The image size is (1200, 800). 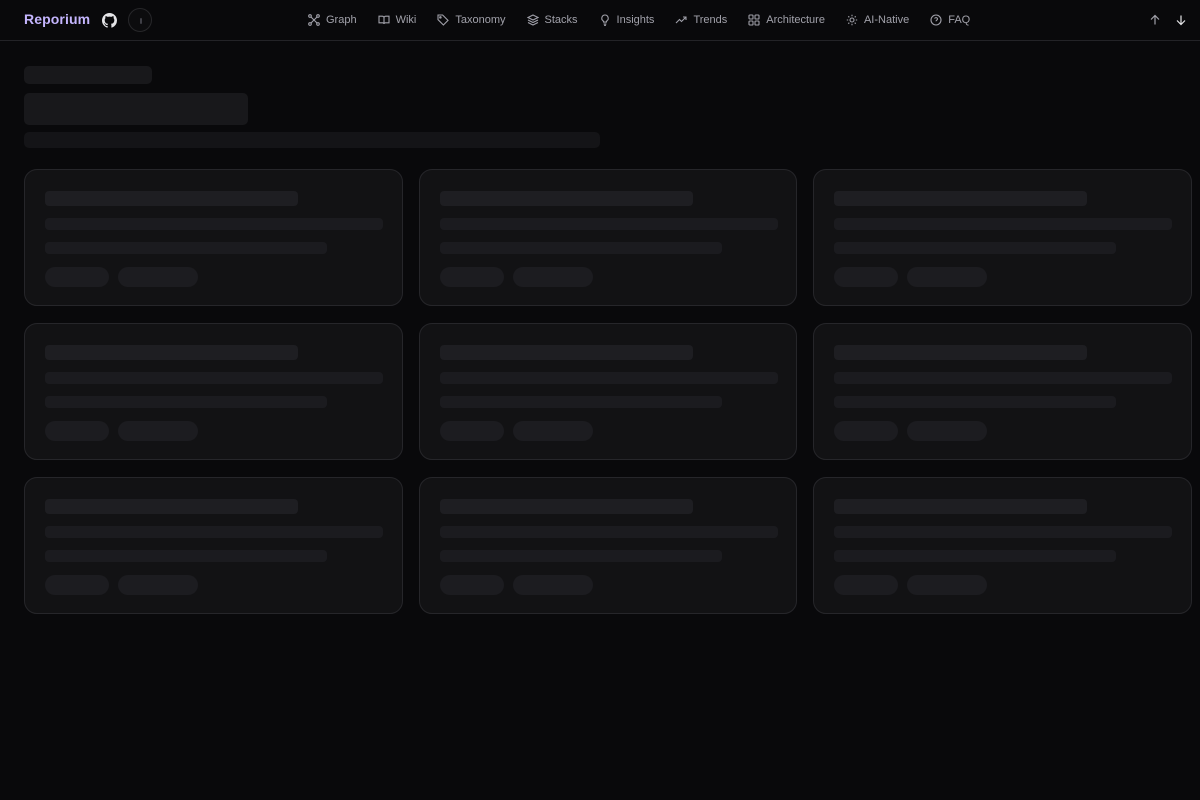 I want to click on book-icon, so click(x=384, y=20).